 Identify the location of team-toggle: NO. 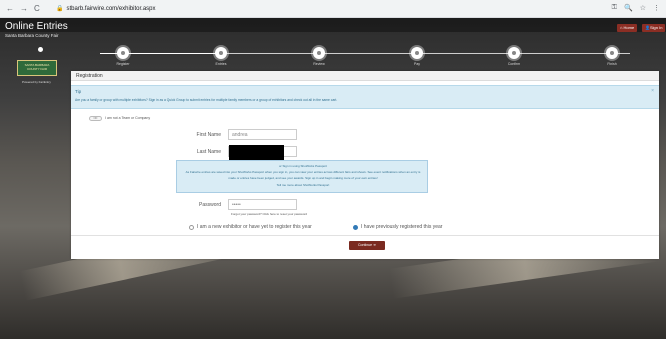
(95, 118).